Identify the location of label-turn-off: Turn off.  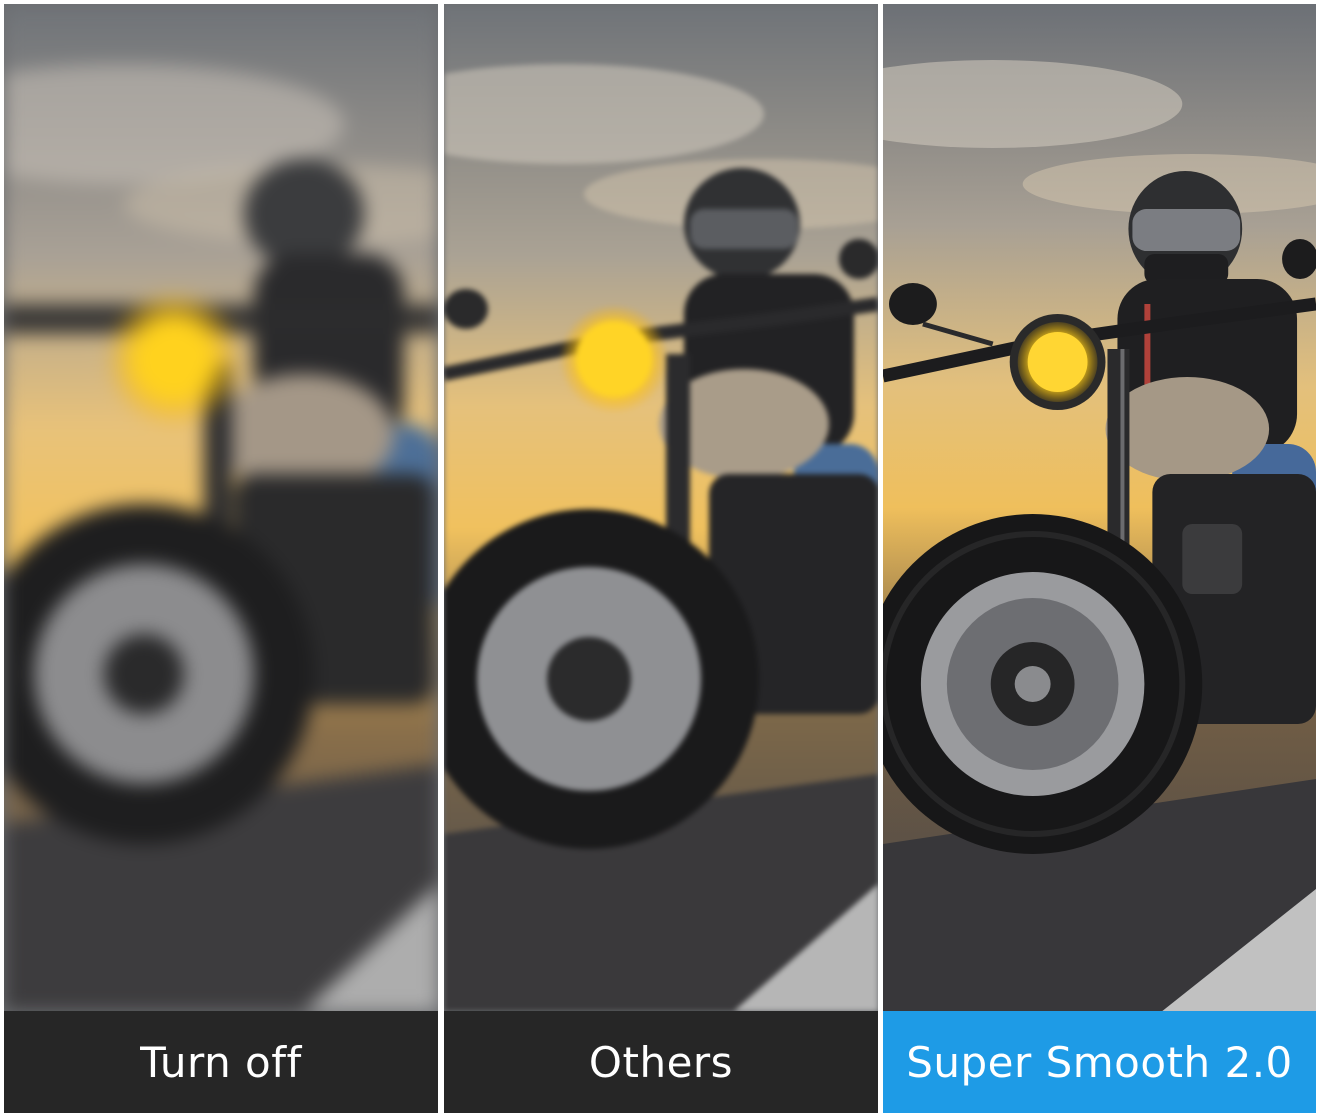
(221, 1062).